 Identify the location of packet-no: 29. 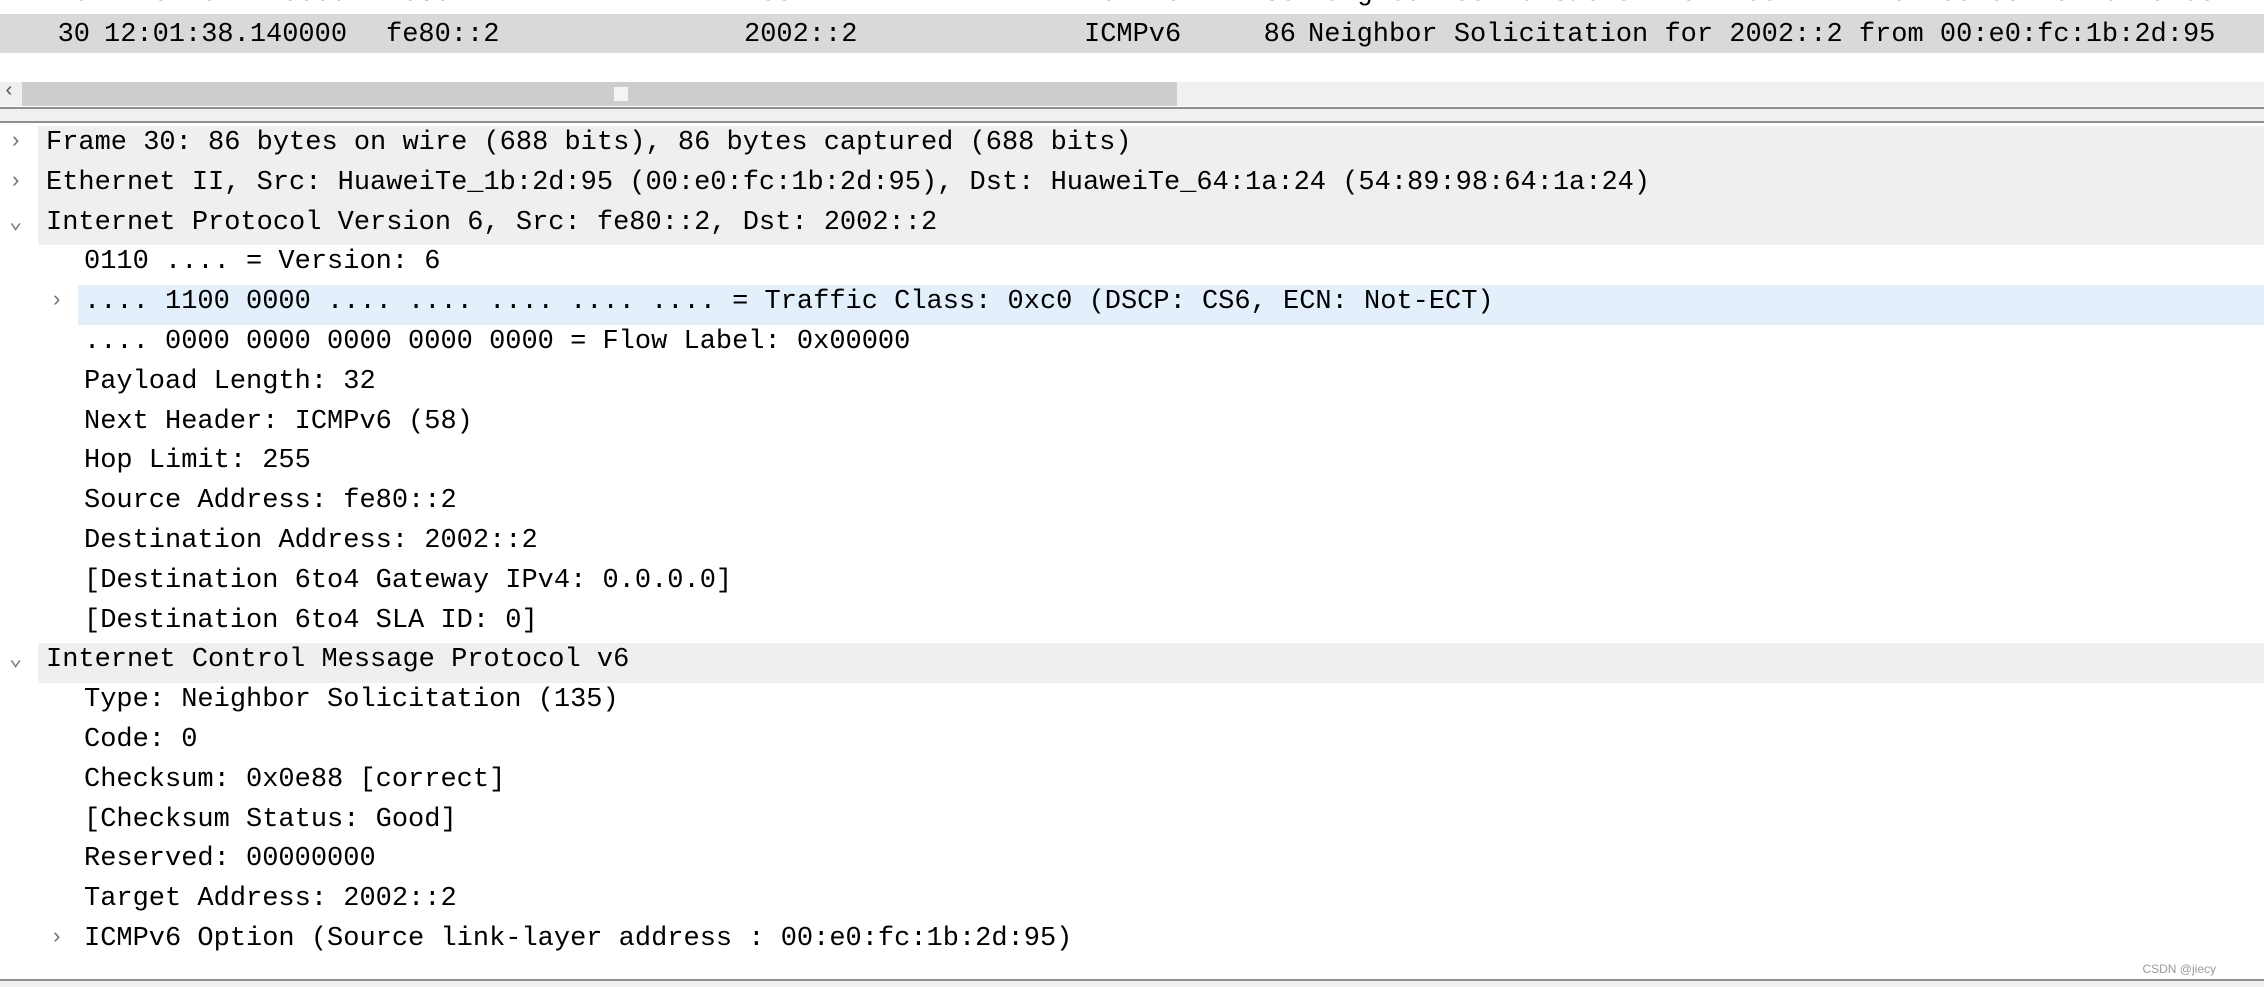
(74, 4).